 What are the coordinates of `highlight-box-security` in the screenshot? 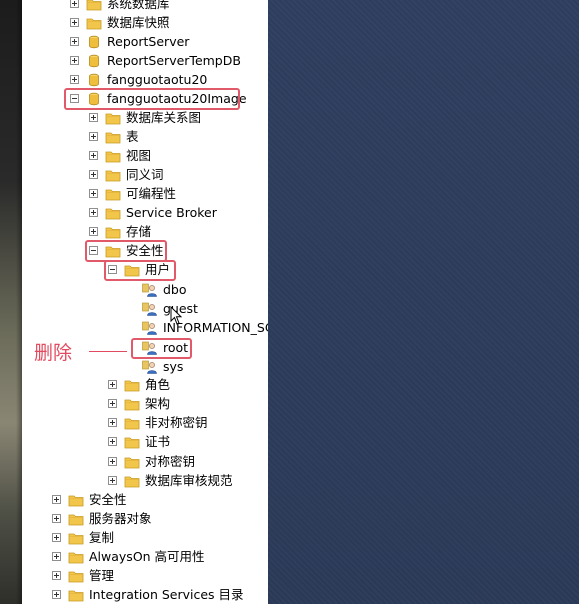 It's located at (126, 251).